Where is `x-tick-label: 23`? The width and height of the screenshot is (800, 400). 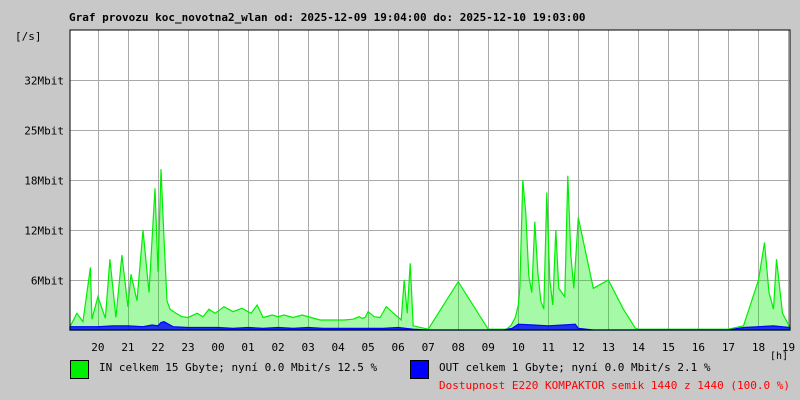
x-tick-label: 23 is located at coordinates (187, 347).